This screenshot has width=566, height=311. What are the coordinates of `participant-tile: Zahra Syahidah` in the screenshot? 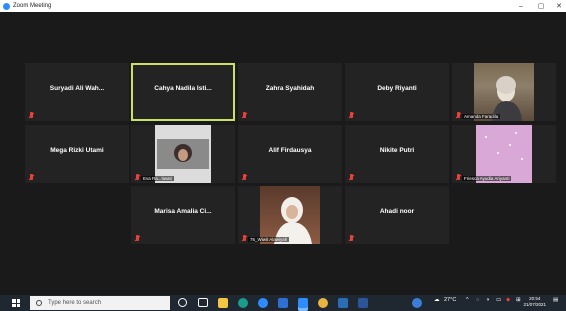 It's located at (290, 92).